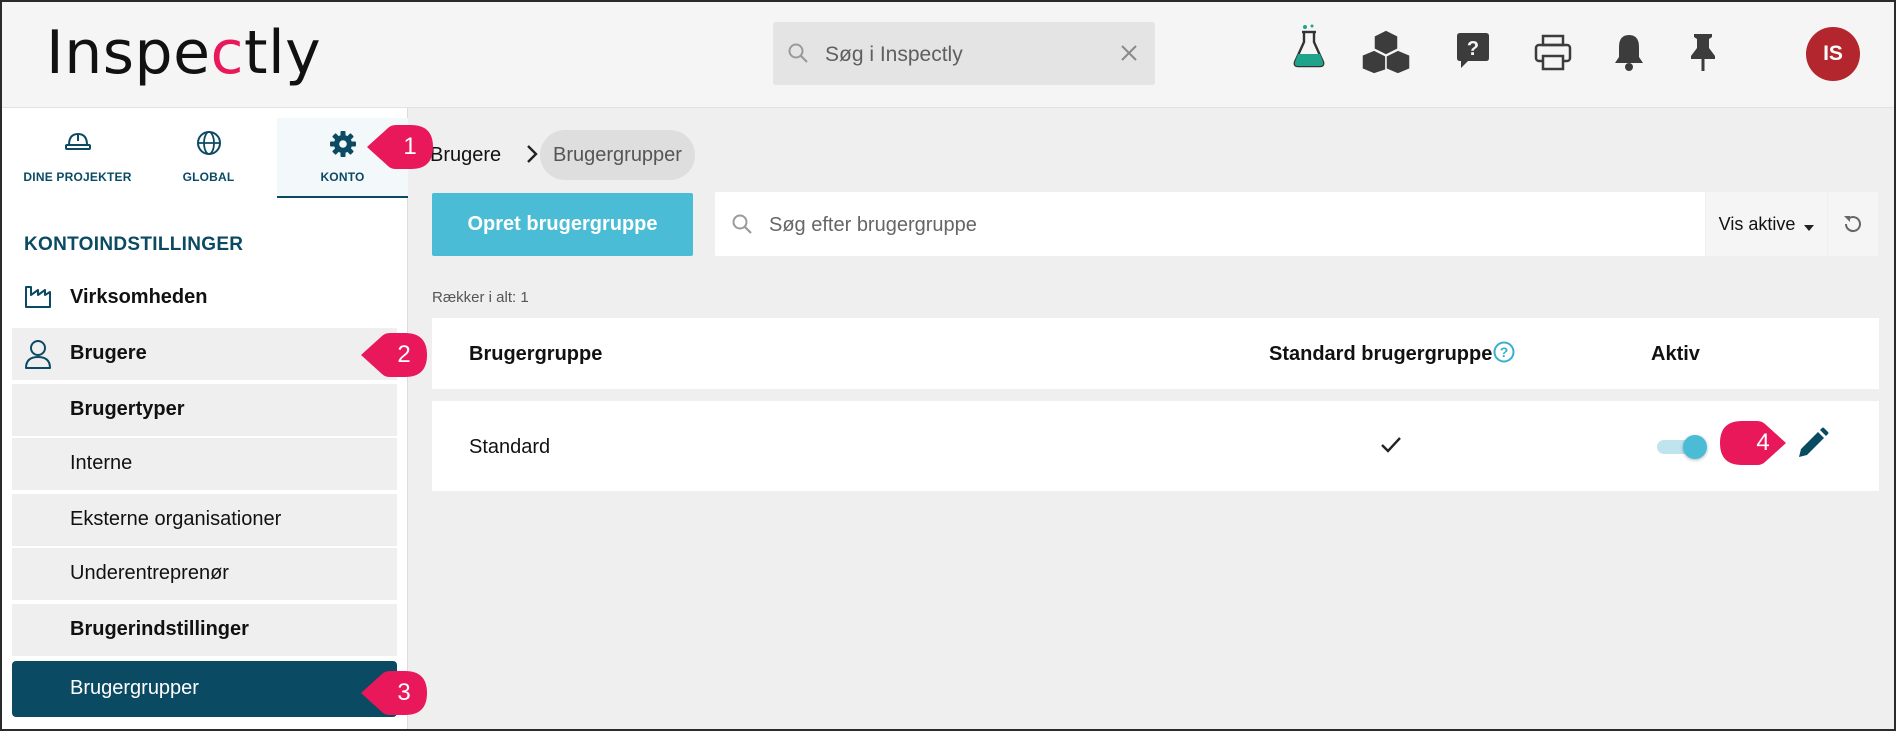 The image size is (1896, 731). Describe the element at coordinates (38, 299) in the screenshot. I see `factory-icon` at that location.